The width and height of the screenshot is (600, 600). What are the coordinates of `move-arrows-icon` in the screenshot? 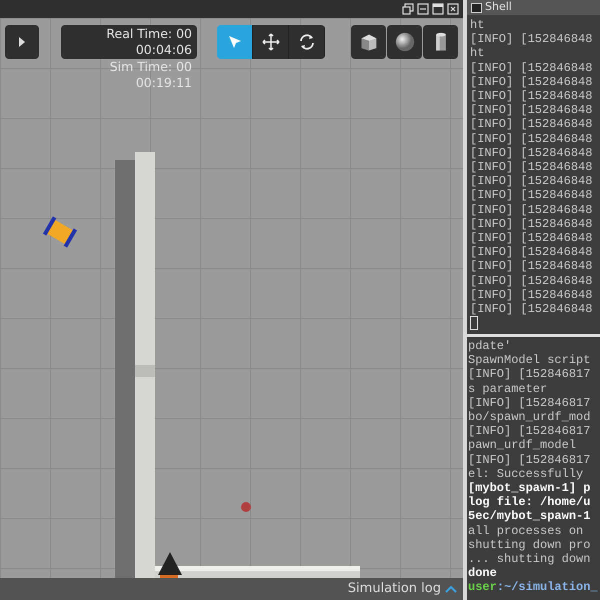 It's located at (271, 42).